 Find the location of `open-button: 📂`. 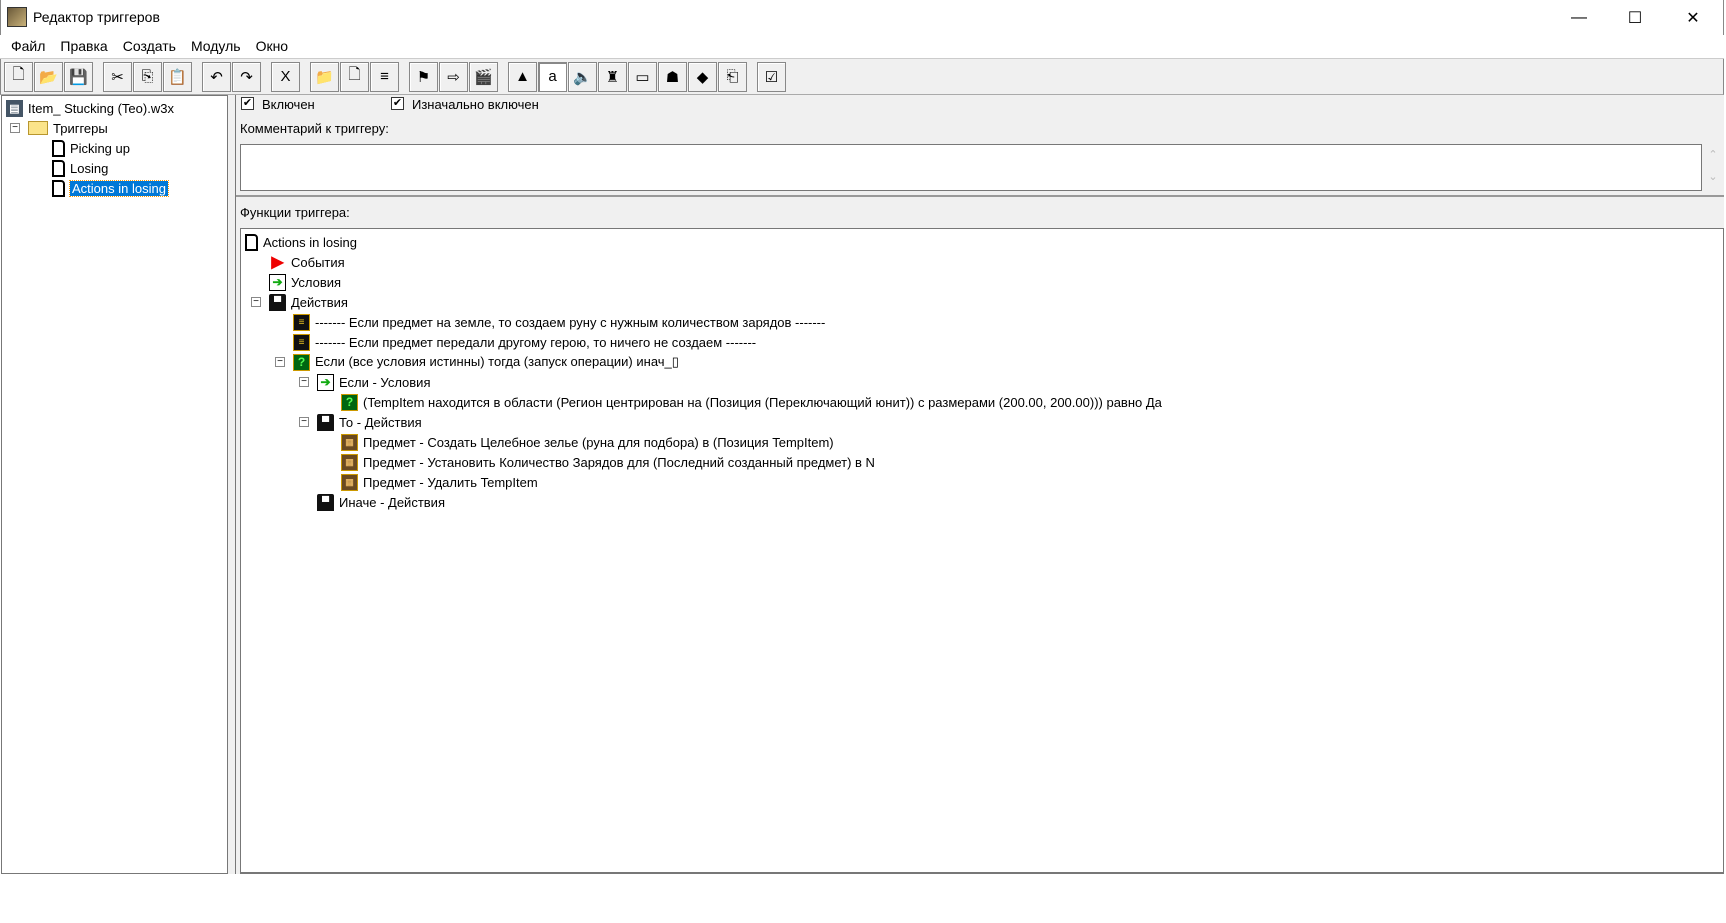

open-button: 📂 is located at coordinates (48, 76).